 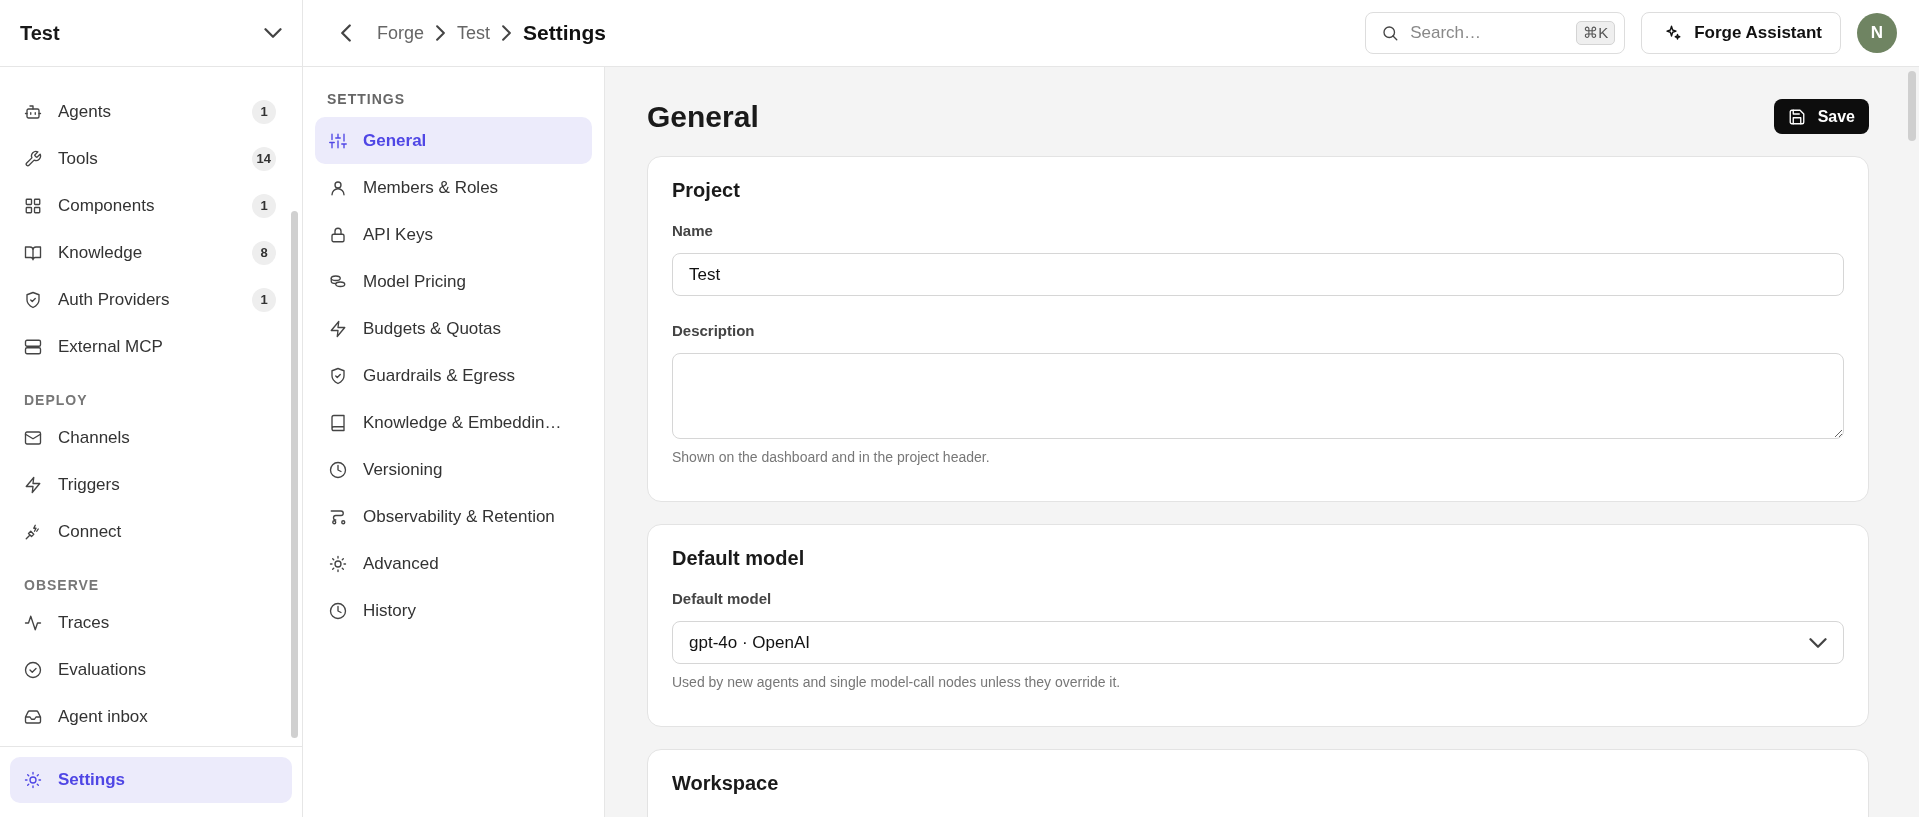 What do you see at coordinates (151, 669) in the screenshot?
I see `sidebar-item: Evaluations` at bounding box center [151, 669].